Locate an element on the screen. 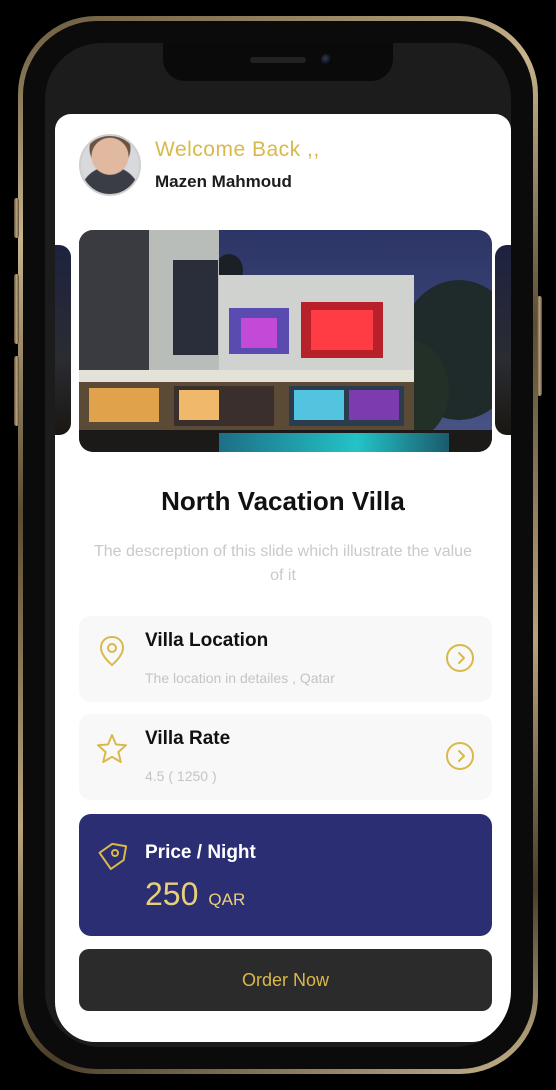 The width and height of the screenshot is (556, 1090). price-tag-icon is located at coordinates (113, 856).